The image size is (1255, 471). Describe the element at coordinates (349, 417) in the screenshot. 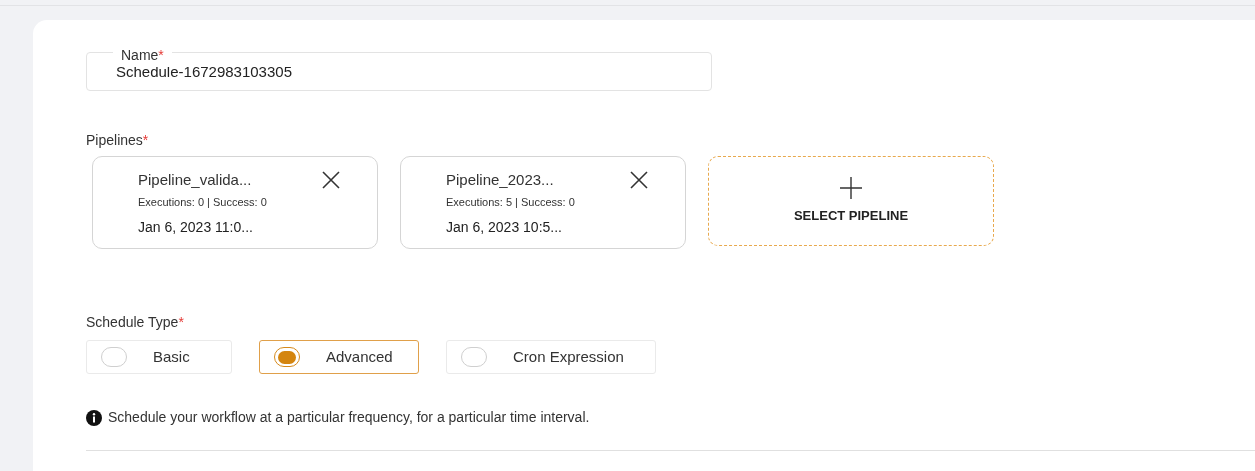

I see `info-text: Schedule your workflow at a particular frequency, for a particular time interval.` at that location.